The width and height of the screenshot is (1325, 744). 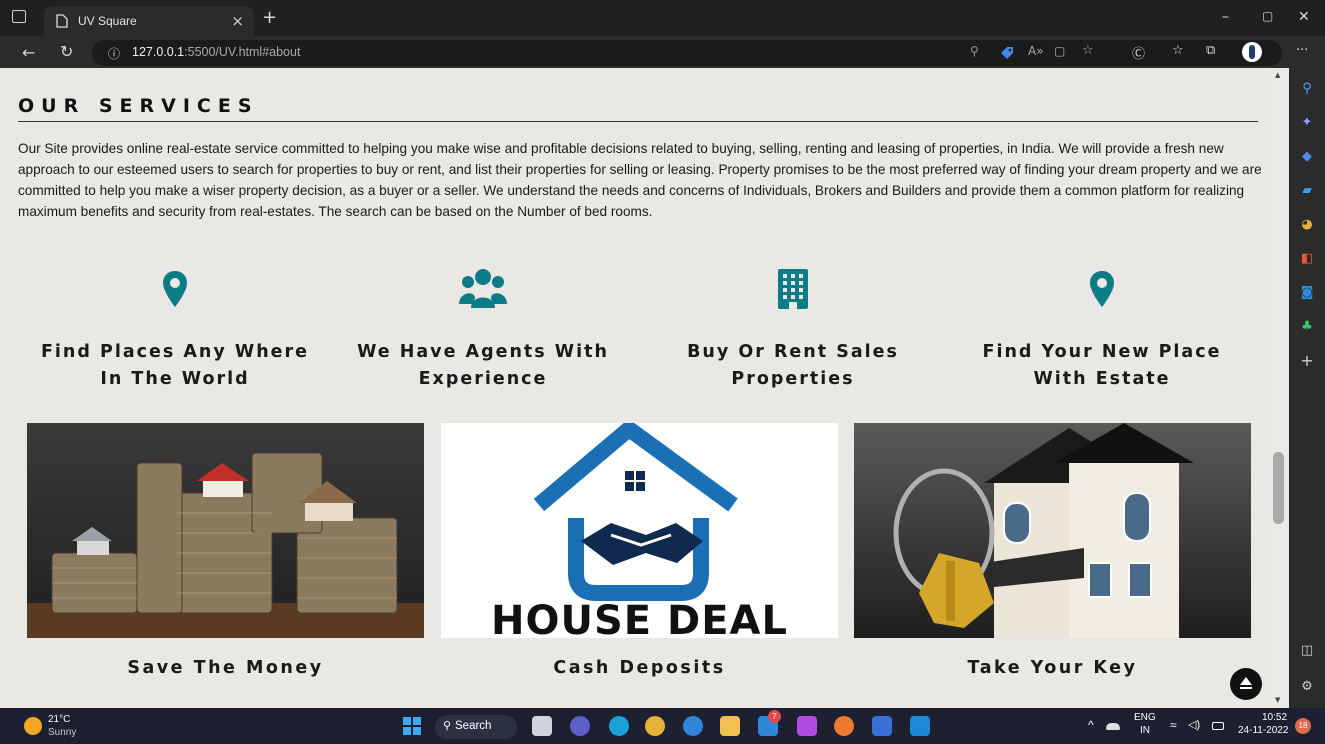 What do you see at coordinates (114, 53) in the screenshot?
I see `site-info-icon: ⓘ` at bounding box center [114, 53].